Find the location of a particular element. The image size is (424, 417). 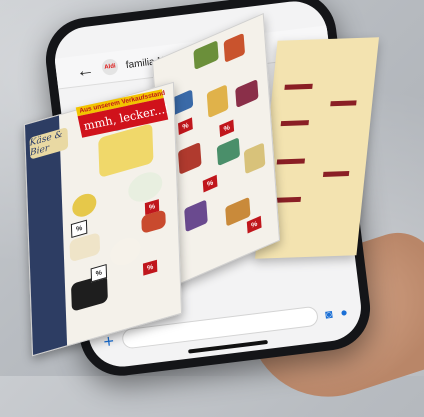

back-arrow-icon: ← is located at coordinates (85, 70).